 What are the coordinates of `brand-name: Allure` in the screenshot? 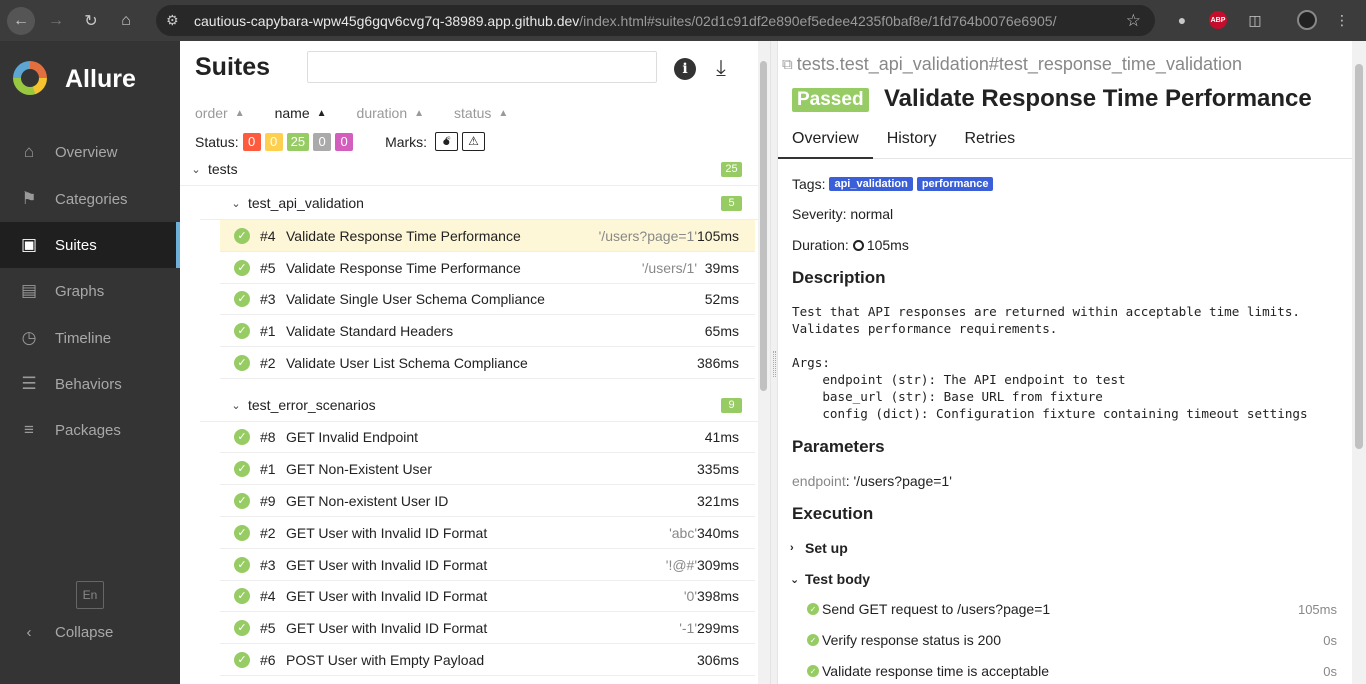 It's located at (100, 79).